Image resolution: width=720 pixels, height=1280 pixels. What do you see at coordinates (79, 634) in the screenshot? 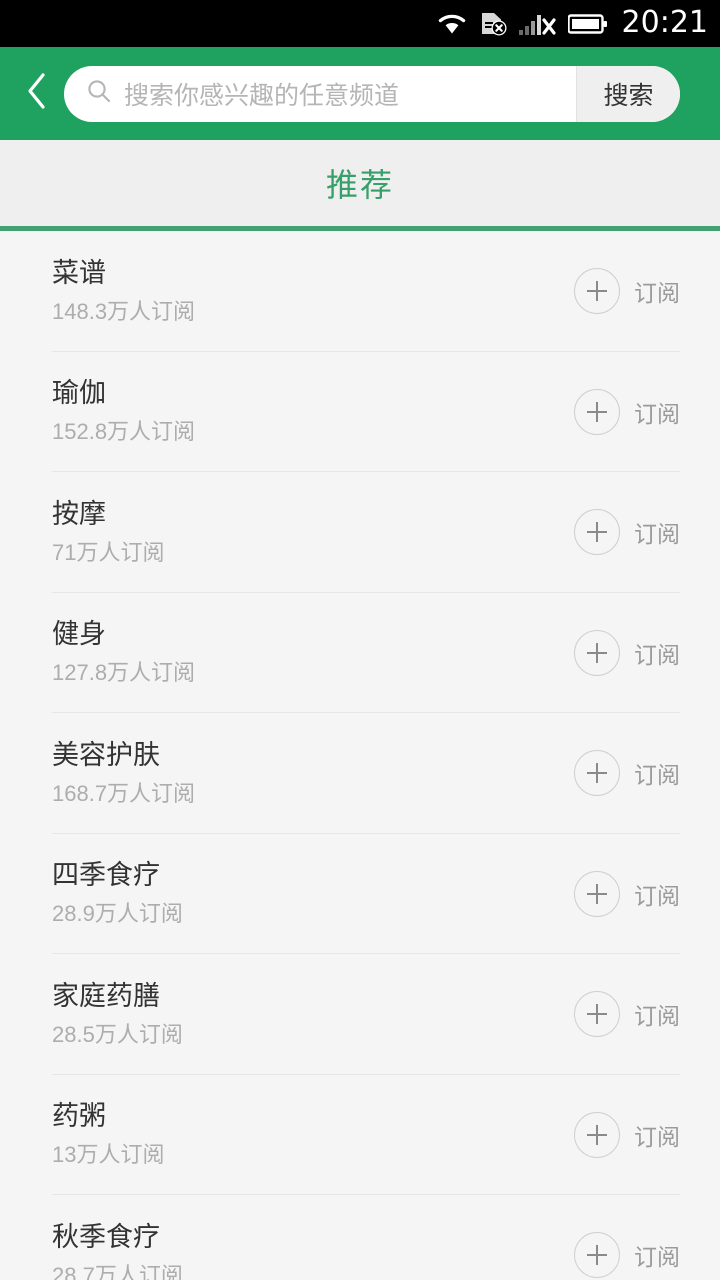
I see `channel-title: 健身` at bounding box center [79, 634].